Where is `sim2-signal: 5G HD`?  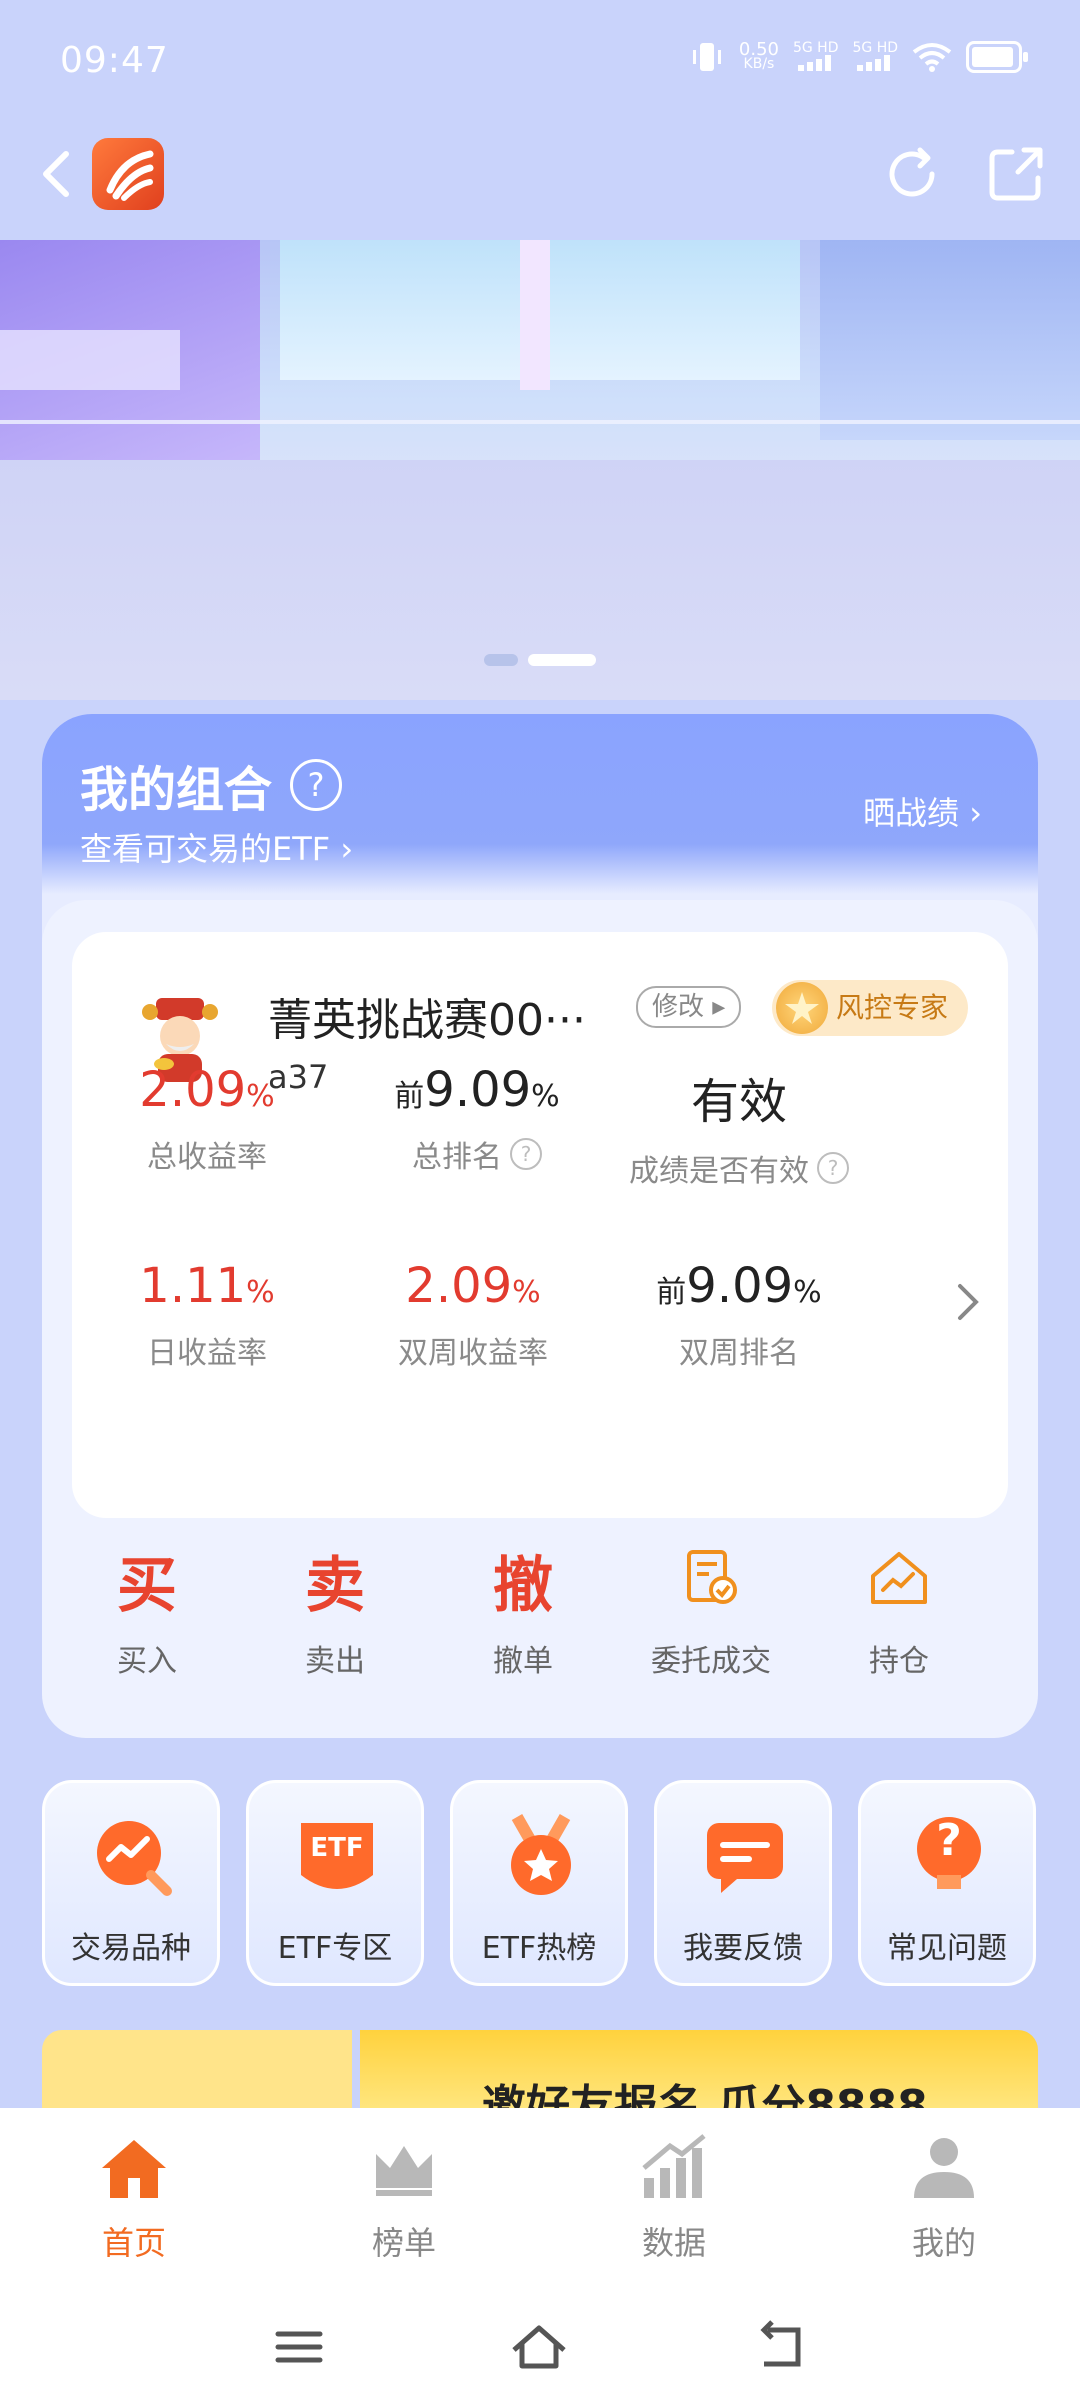
sim2-signal: 5G HD is located at coordinates (875, 57).